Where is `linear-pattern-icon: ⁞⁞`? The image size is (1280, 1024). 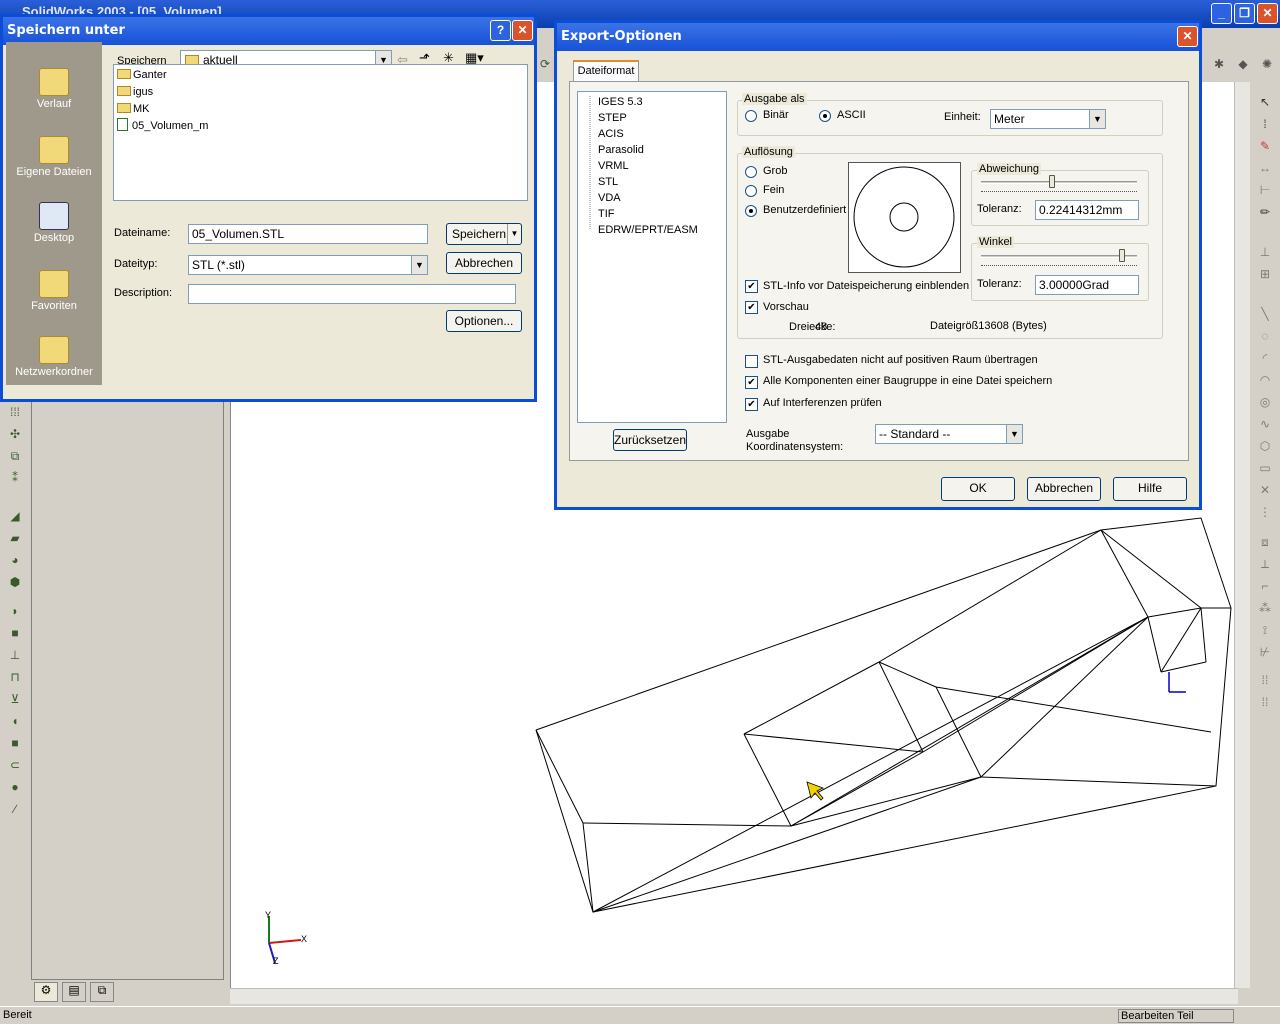
linear-pattern-icon: ⁞⁞ is located at coordinates (1265, 680).